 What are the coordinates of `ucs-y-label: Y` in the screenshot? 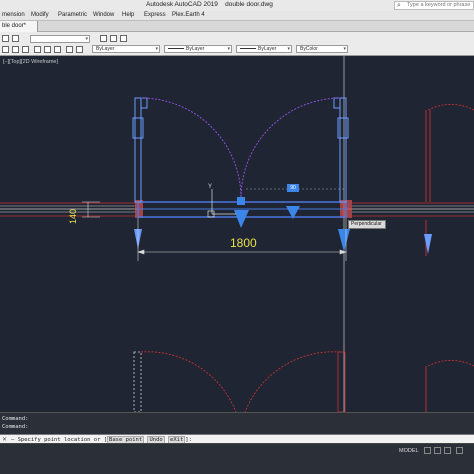 It's located at (210, 187).